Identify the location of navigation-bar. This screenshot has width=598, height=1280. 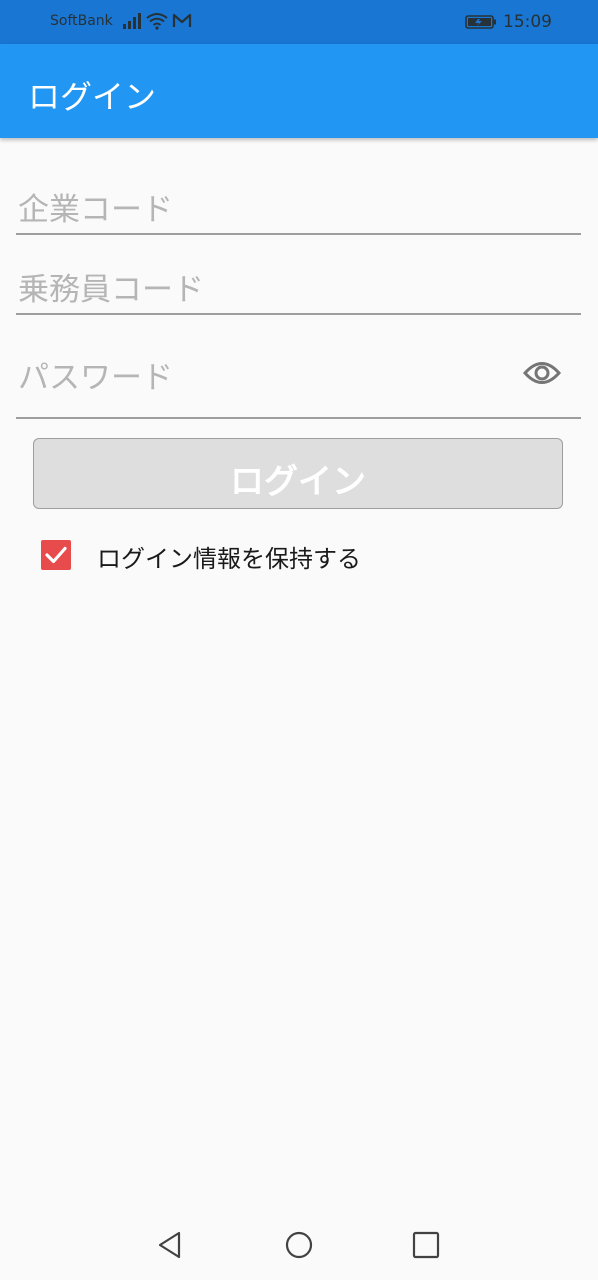
(299, 1245).